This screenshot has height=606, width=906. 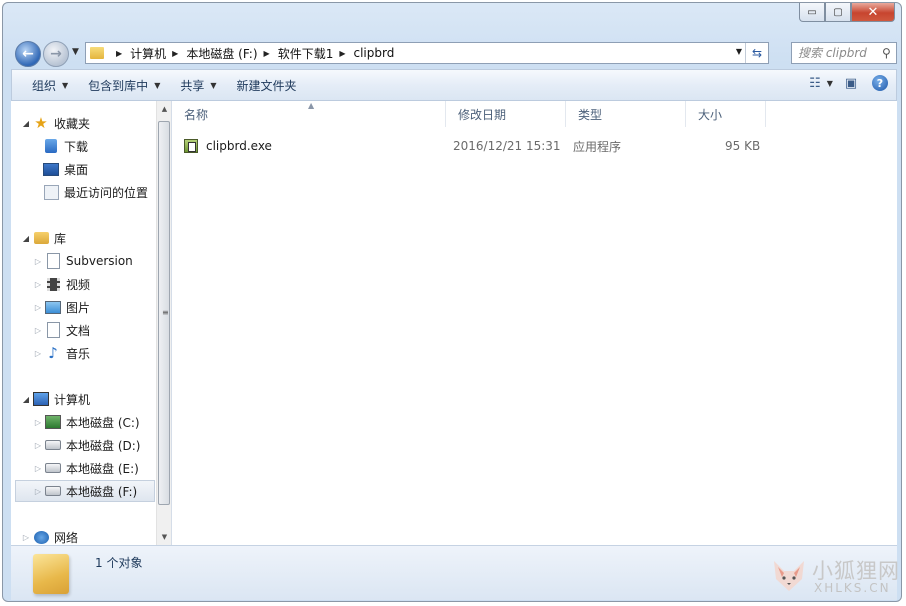 I want to click on include-in-library-label: 包含到库中, so click(x=118, y=85).